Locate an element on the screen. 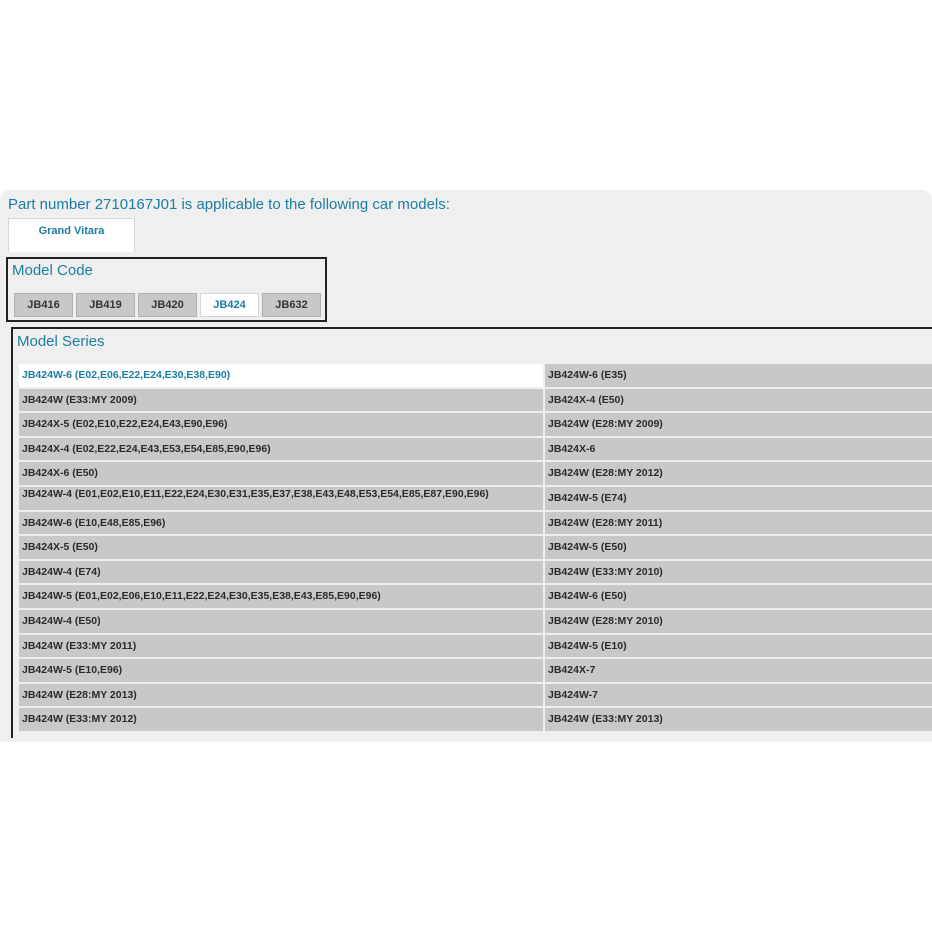  model-series-title: Model Series is located at coordinates (61, 341).